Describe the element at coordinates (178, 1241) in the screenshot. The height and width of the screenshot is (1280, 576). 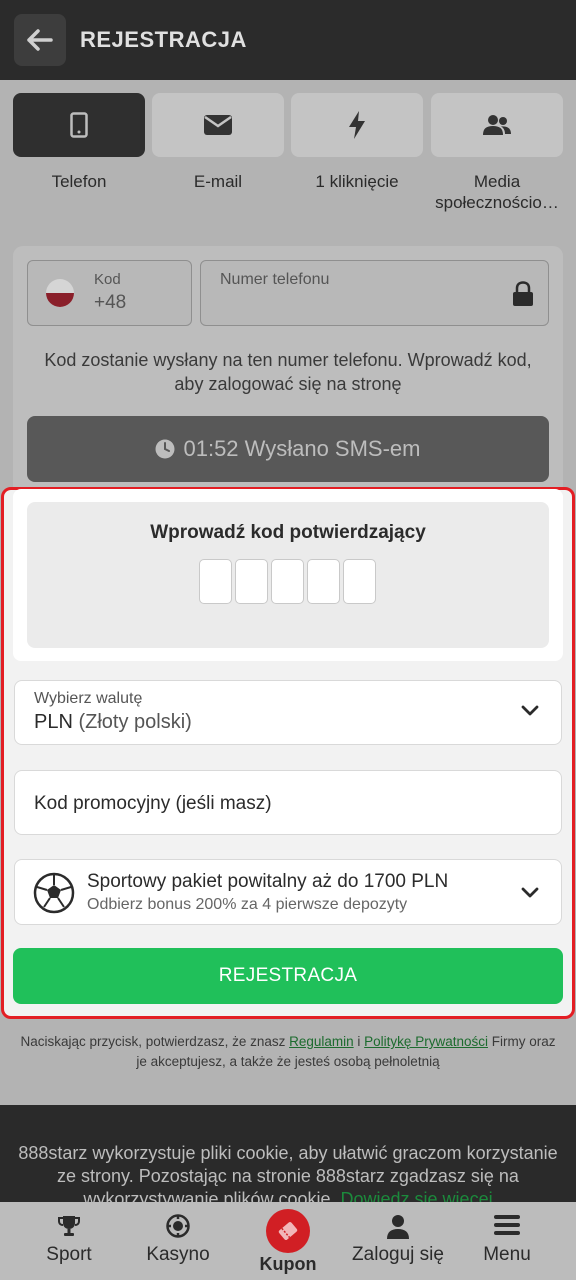
I see `nav-casino: Kasyno` at that location.